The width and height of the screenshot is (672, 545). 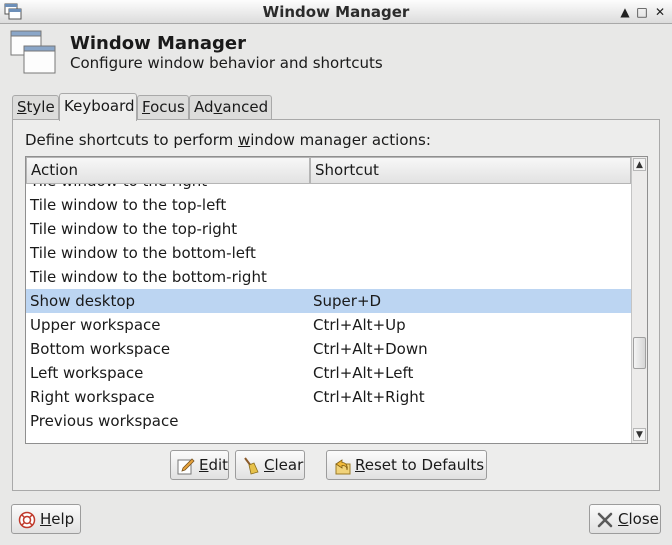 I want to click on list-item: Tile window to the top-left, so click(x=328, y=205).